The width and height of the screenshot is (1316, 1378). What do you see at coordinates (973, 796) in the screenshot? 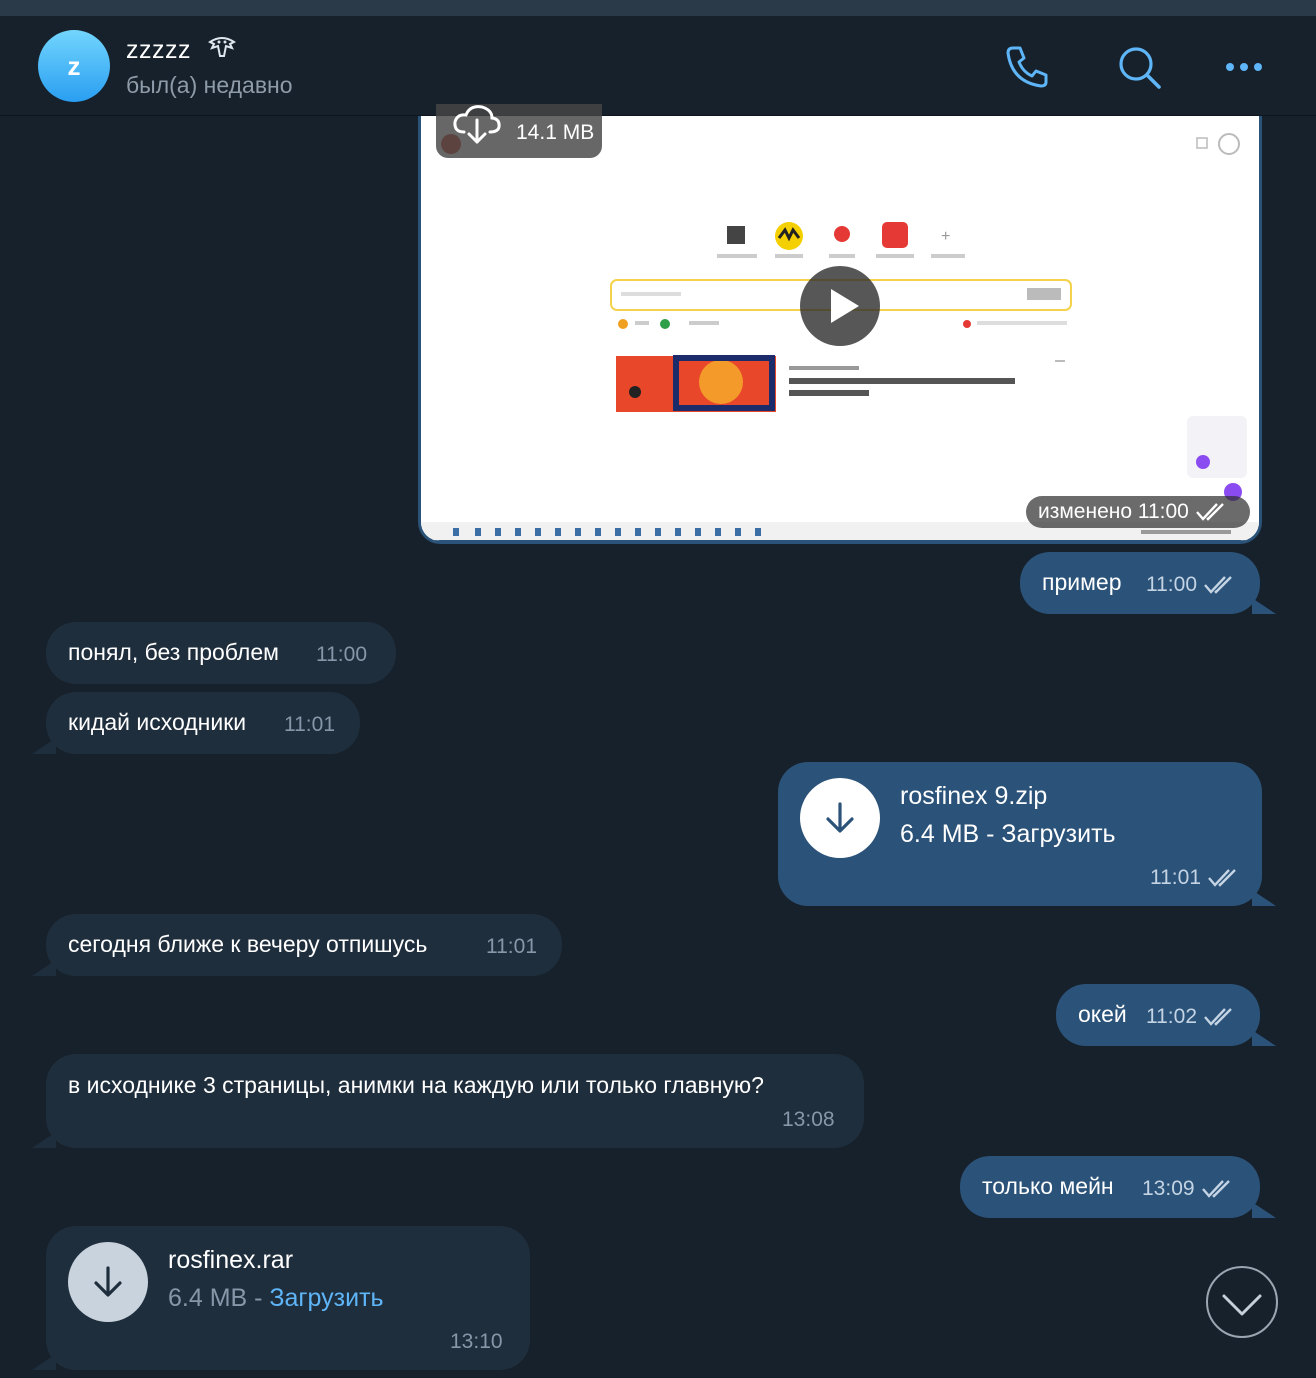
I see `file-name: rosfinex 9.zip` at bounding box center [973, 796].